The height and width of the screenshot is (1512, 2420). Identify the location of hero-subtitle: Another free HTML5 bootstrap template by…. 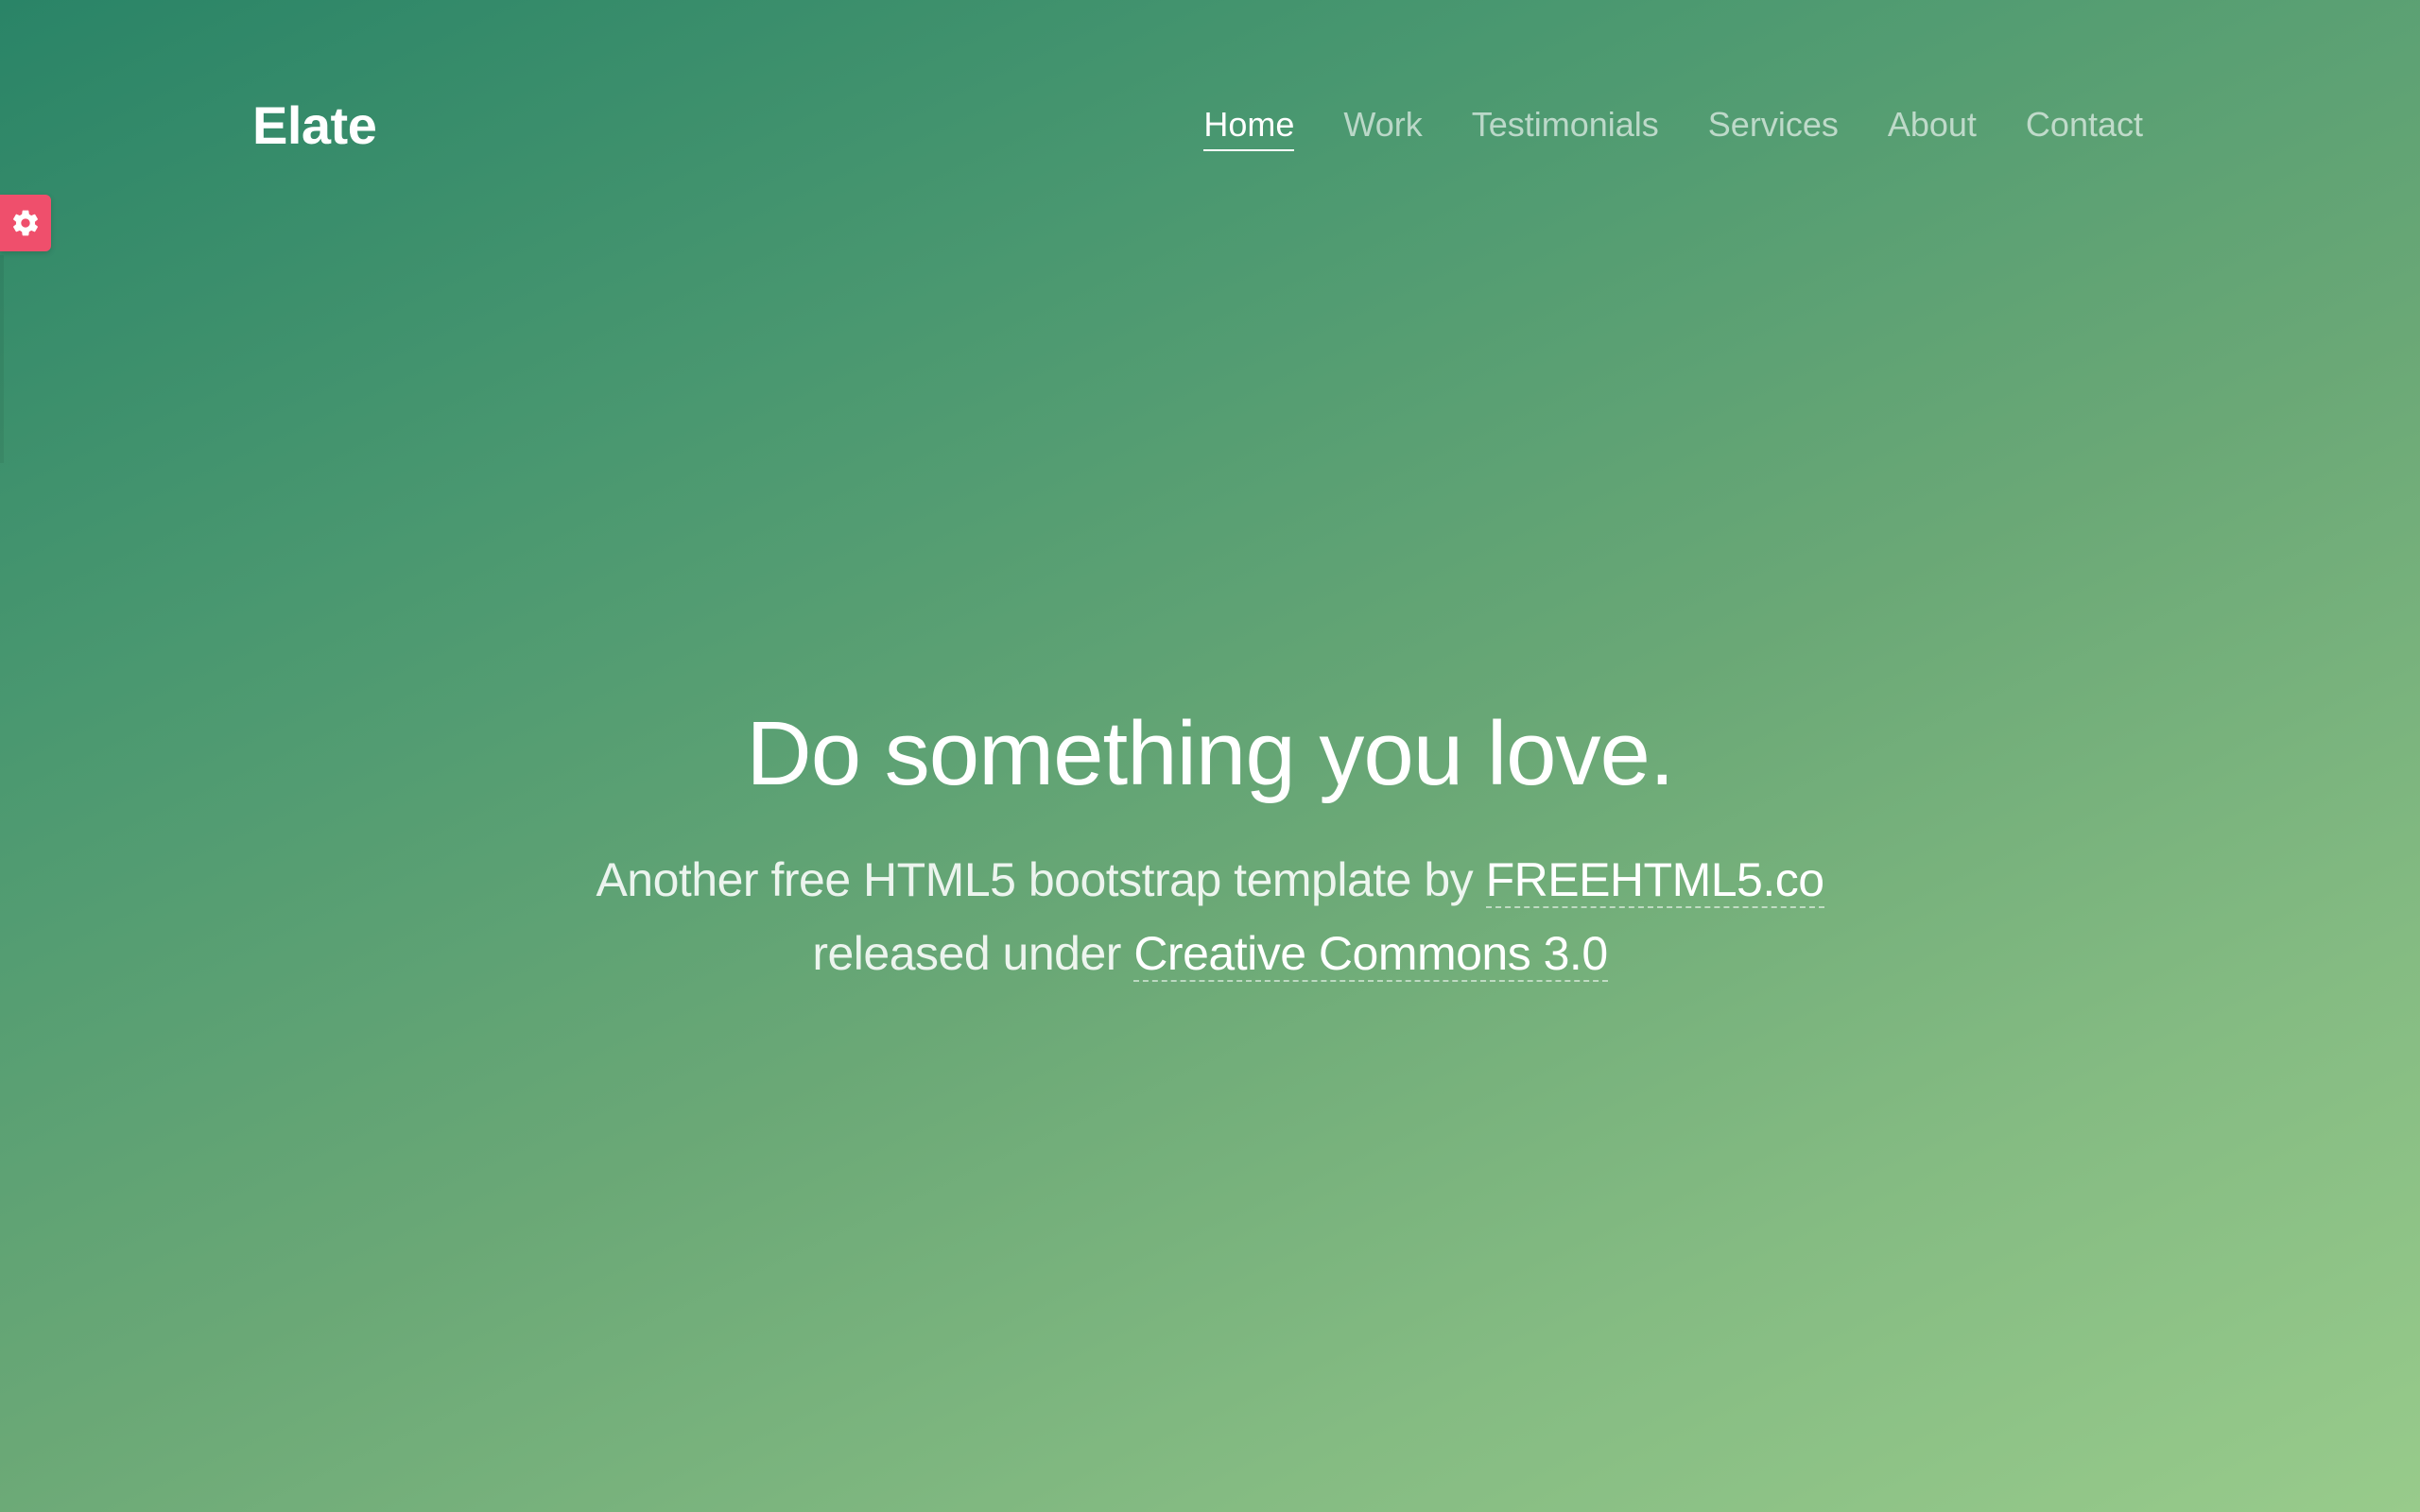
(1210, 917).